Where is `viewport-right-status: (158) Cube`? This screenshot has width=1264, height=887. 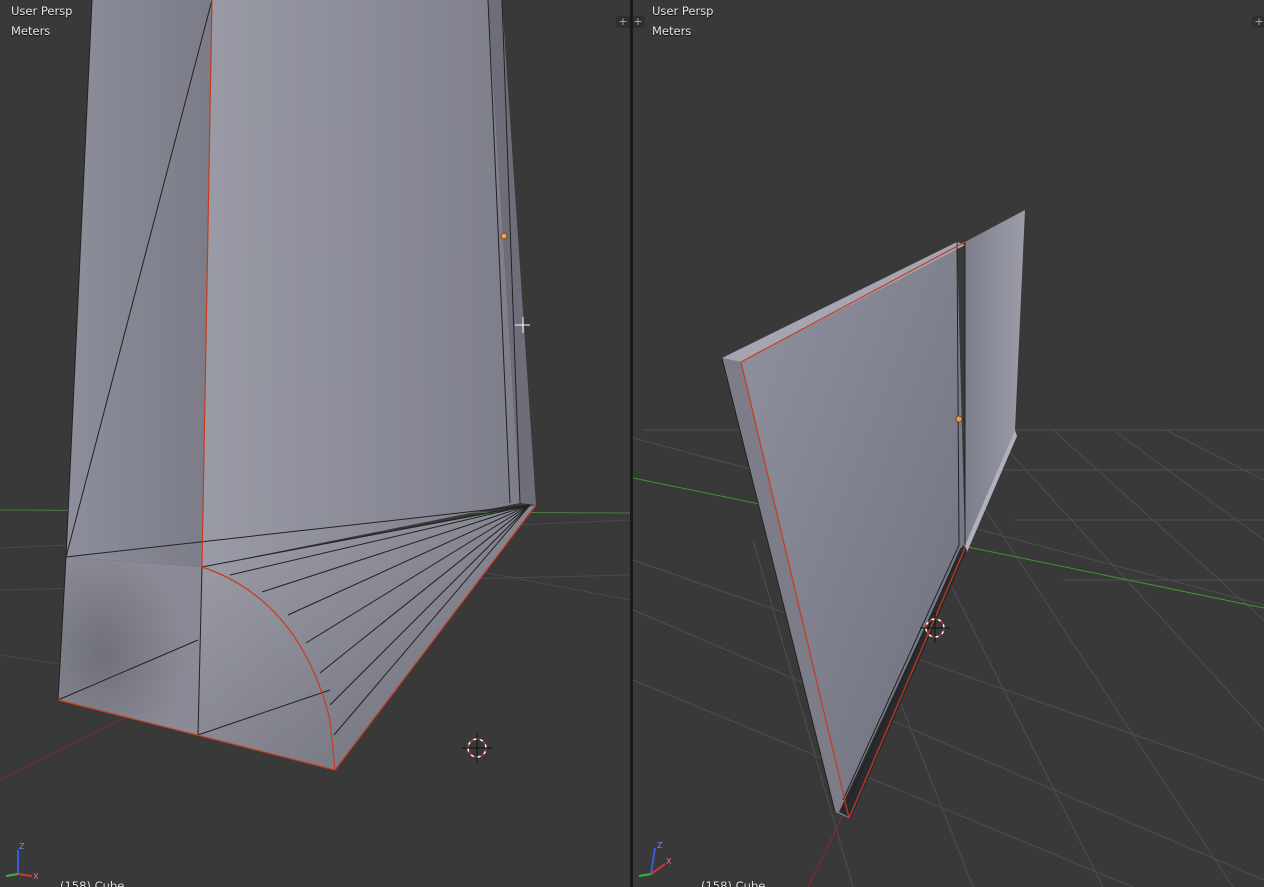 viewport-right-status: (158) Cube is located at coordinates (733, 883).